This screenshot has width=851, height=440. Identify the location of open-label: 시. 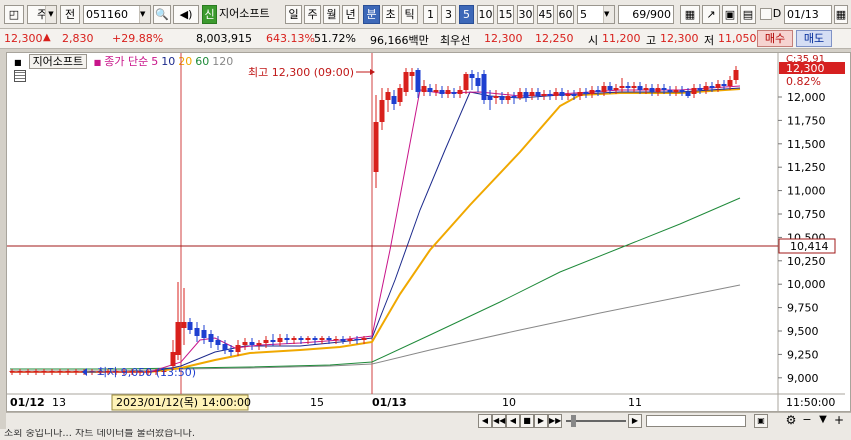
(593, 40).